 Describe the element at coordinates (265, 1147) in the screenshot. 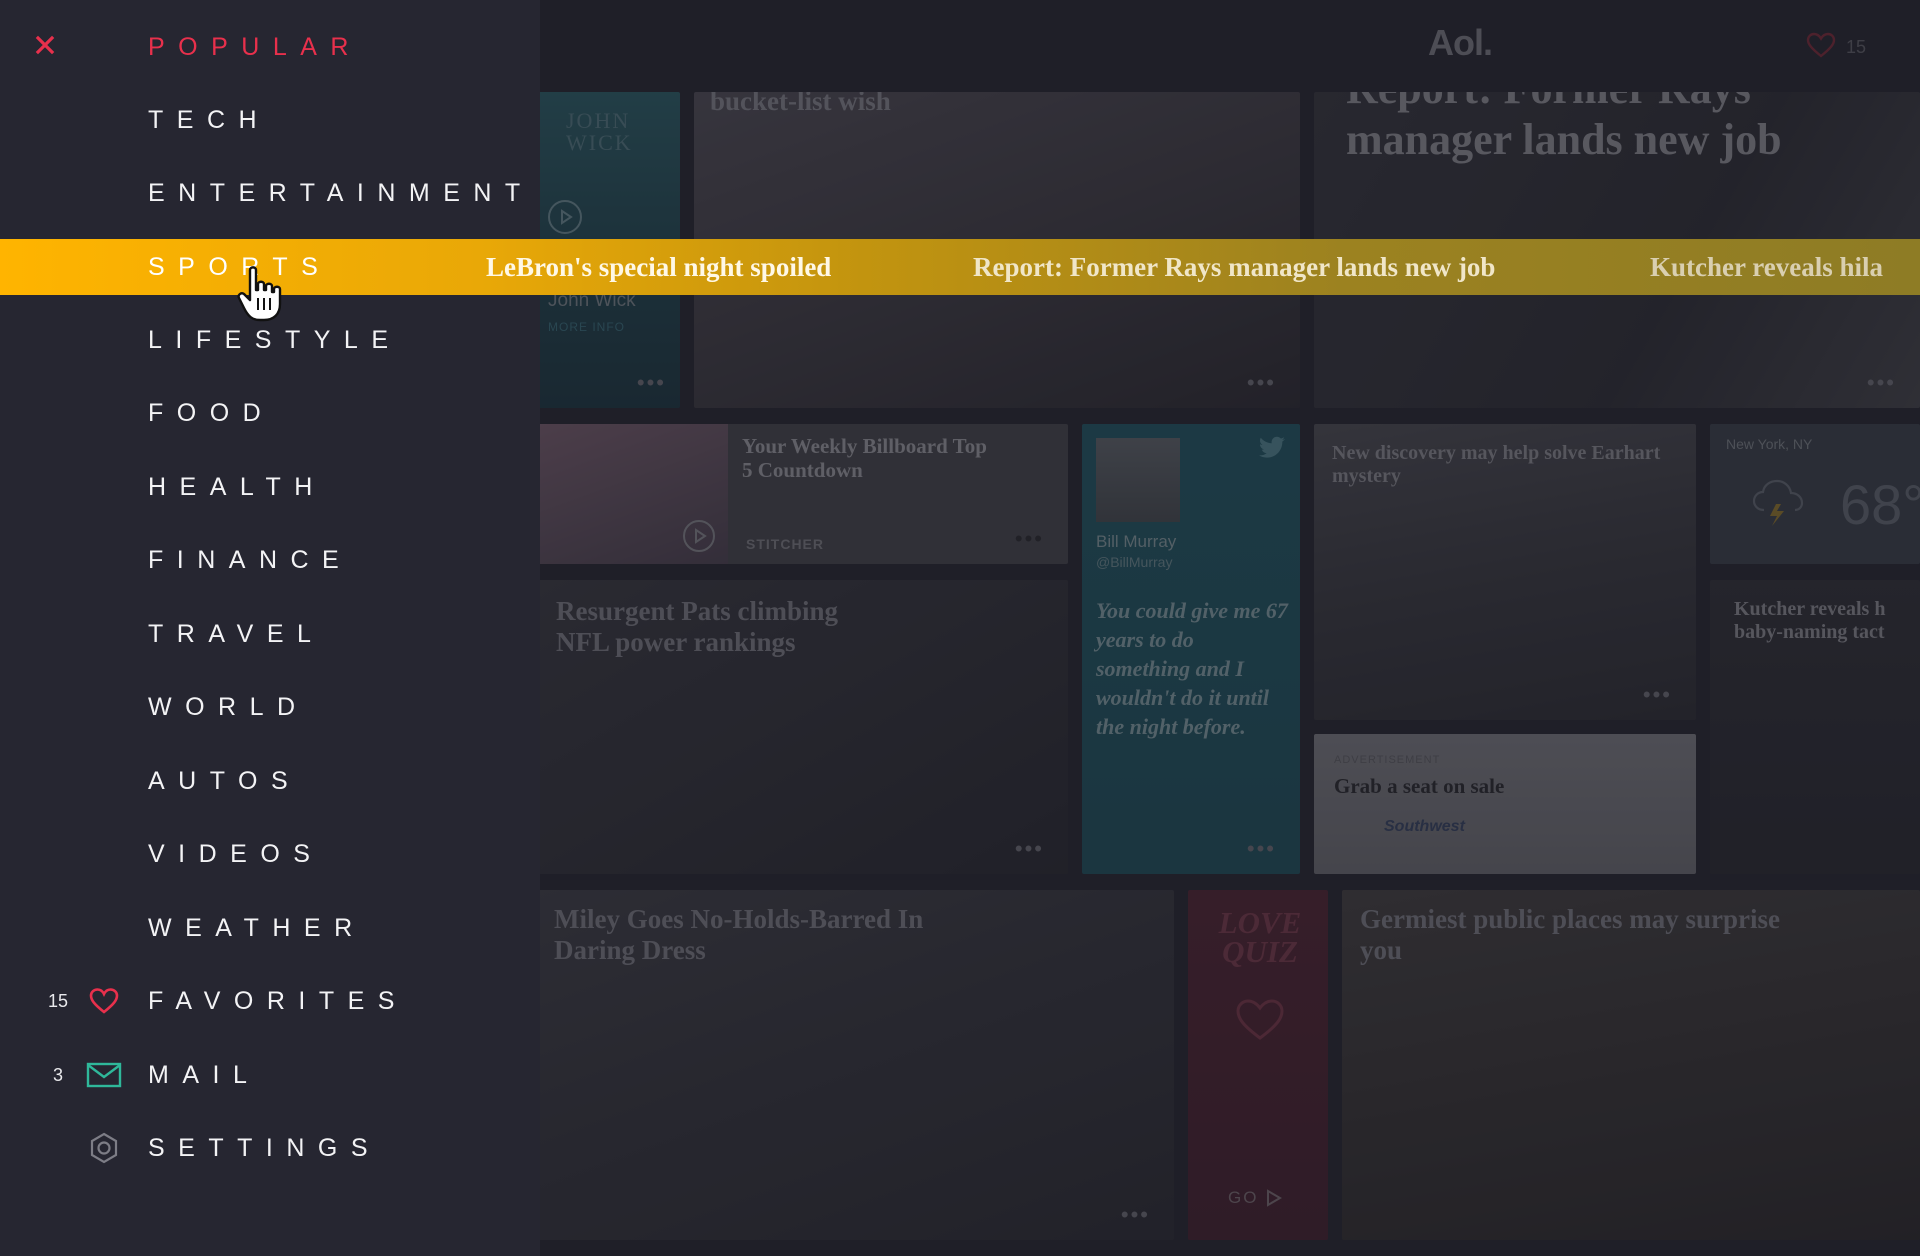

I see `sidebar-item-label: SETTINGS` at that location.